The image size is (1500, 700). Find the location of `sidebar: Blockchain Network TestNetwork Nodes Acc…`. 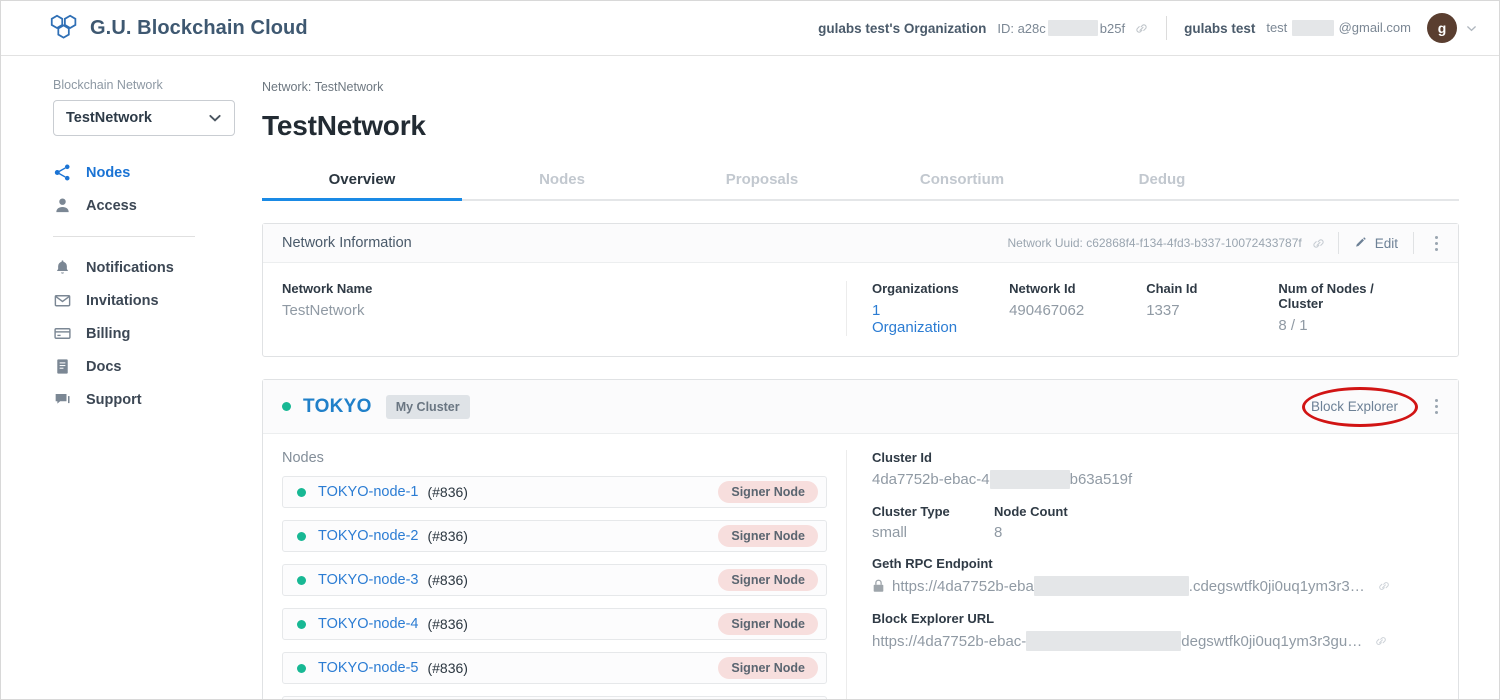

sidebar: Blockchain Network TestNetwork Nodes Acc… is located at coordinates (118, 377).